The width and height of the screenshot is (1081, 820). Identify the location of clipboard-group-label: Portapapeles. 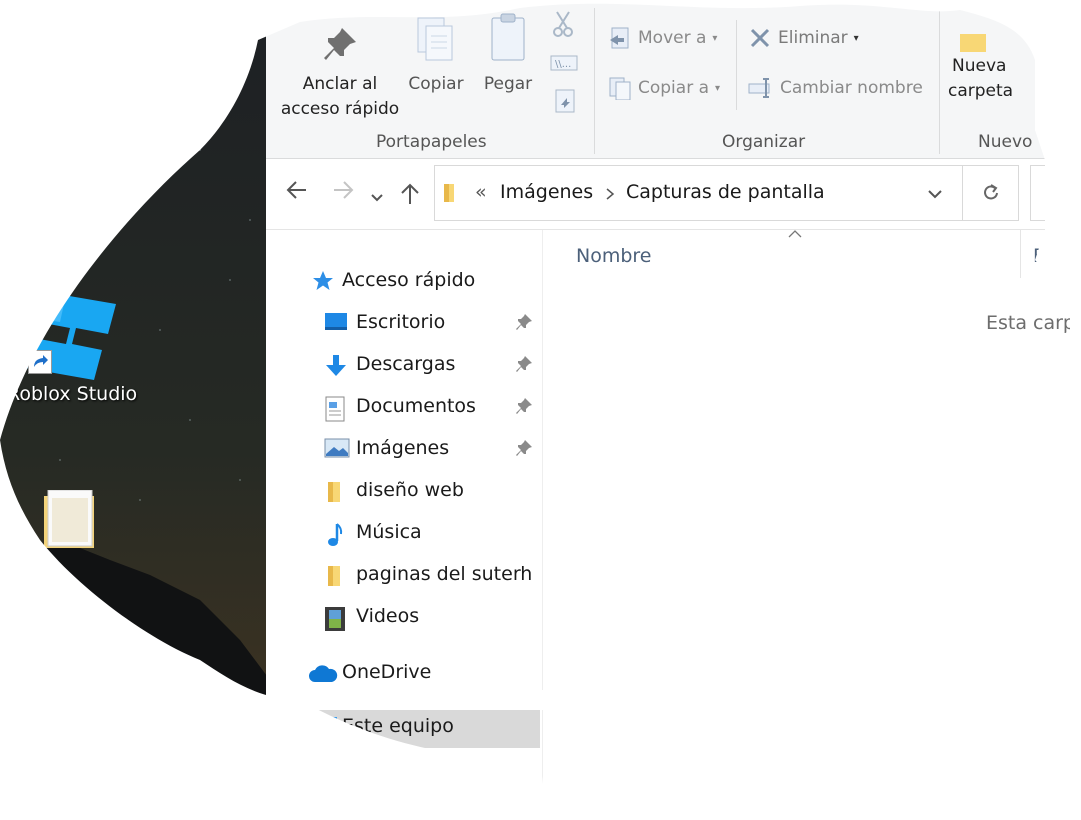
(431, 142).